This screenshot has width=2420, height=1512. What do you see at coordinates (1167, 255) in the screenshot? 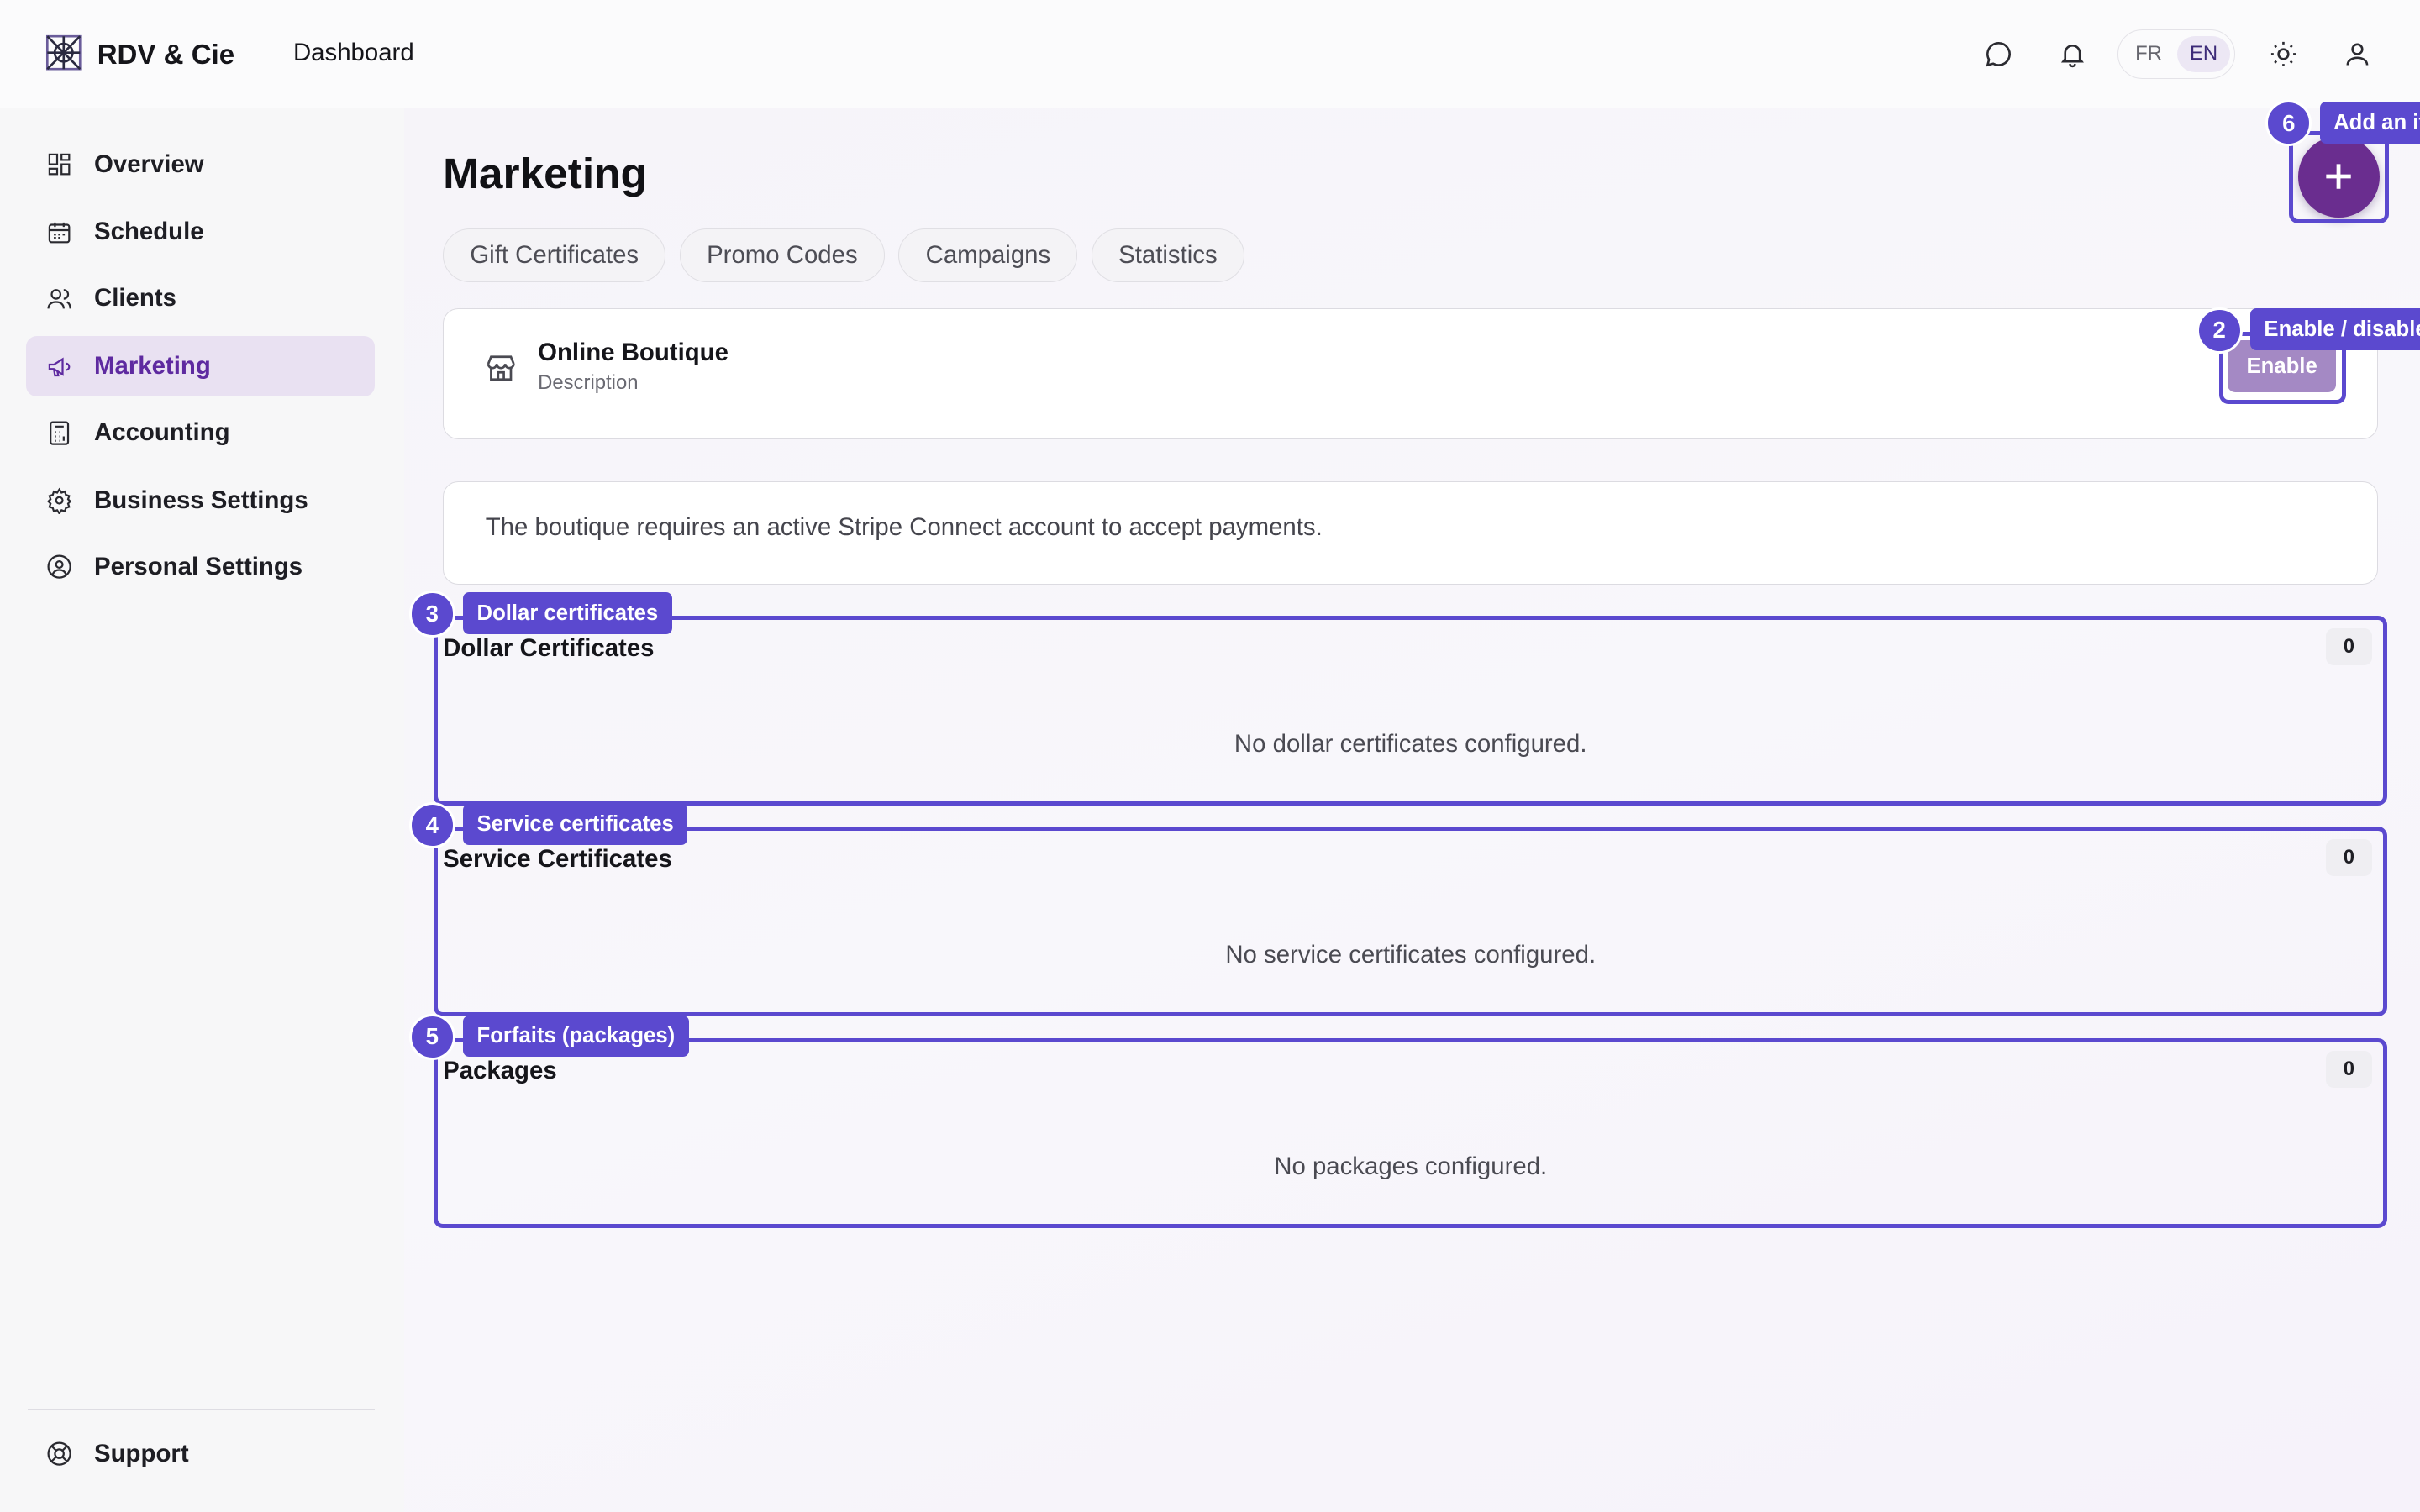
I see `tab-statistics: Statistics` at bounding box center [1167, 255].